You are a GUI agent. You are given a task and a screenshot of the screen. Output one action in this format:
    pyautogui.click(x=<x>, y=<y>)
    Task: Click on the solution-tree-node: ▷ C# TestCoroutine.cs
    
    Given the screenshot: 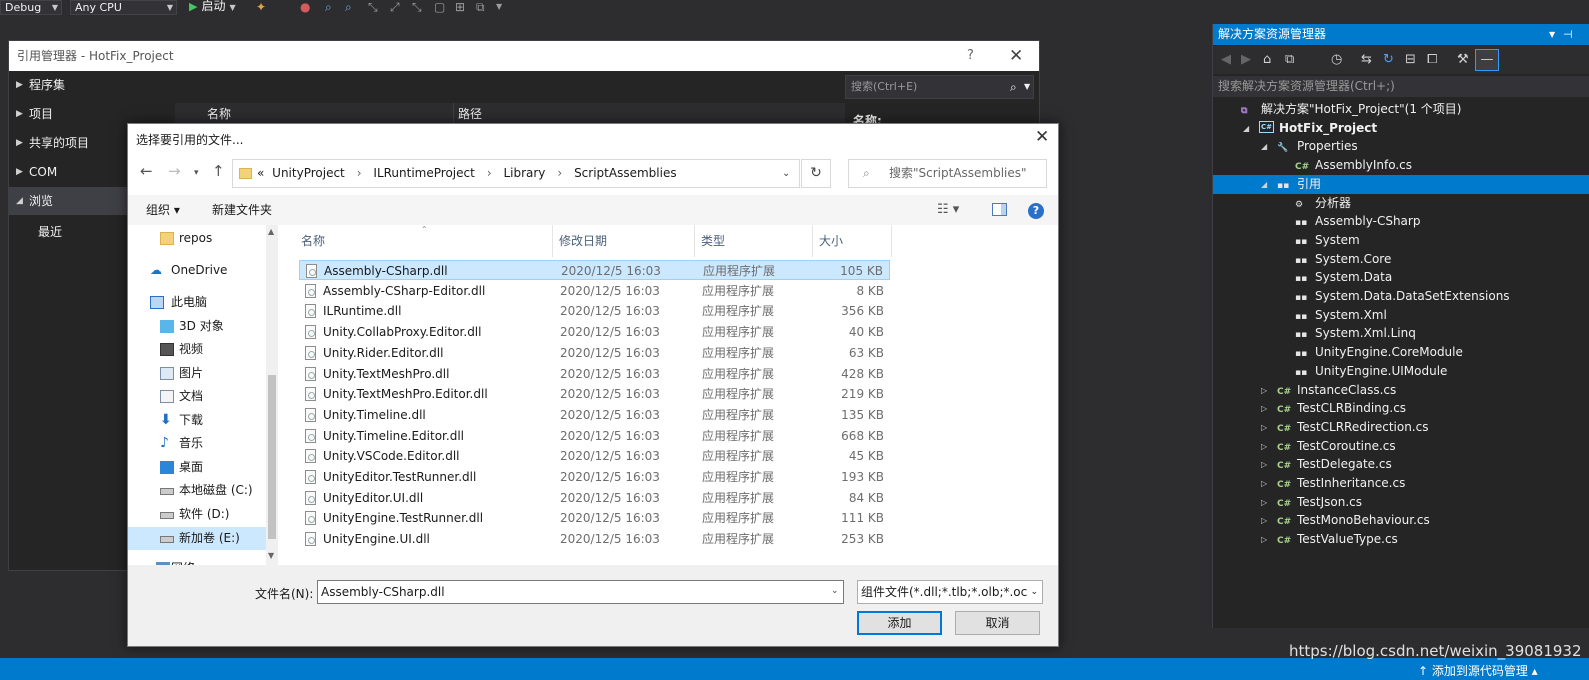 What is the action you would take?
    pyautogui.click(x=1401, y=446)
    